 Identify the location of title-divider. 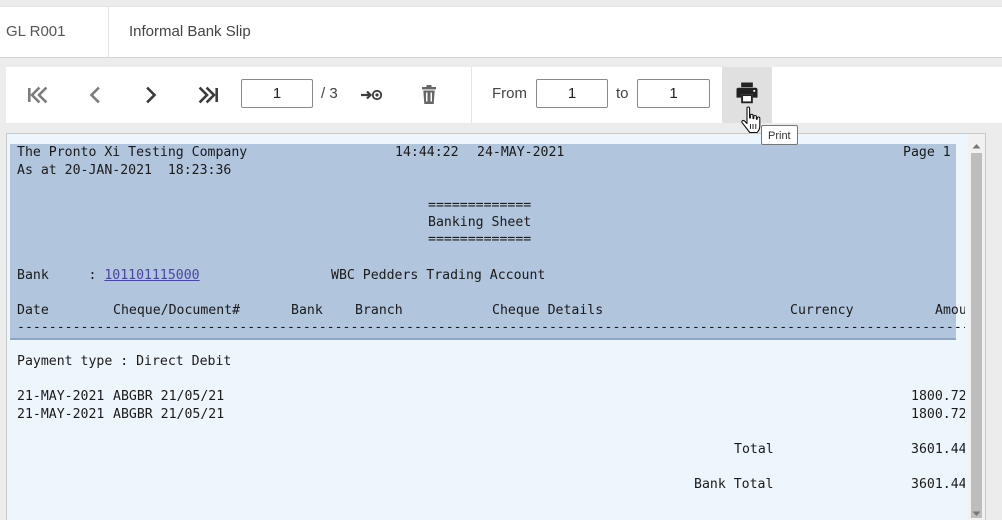
(108, 32).